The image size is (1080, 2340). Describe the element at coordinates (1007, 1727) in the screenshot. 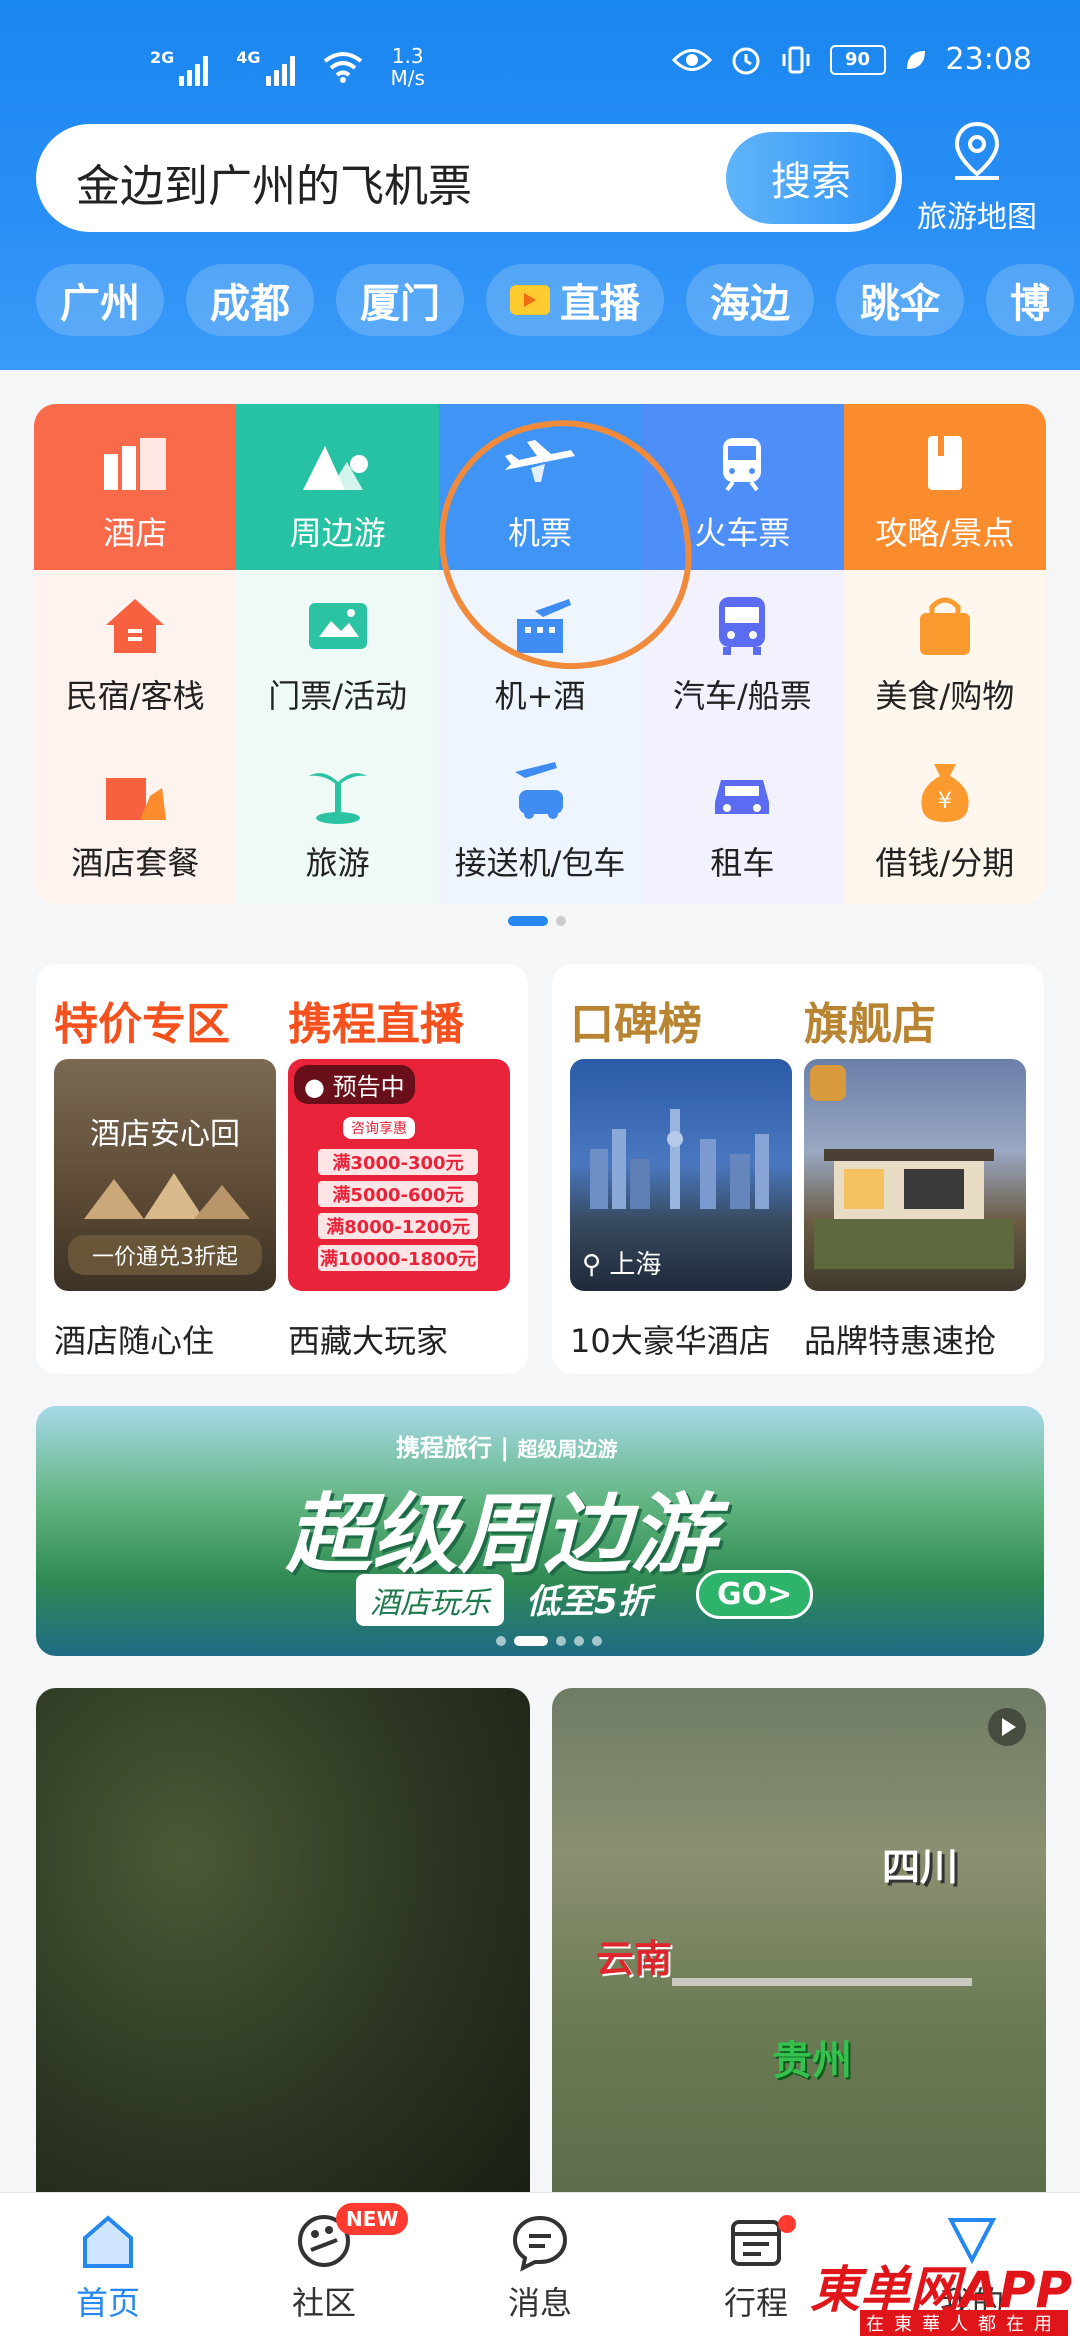

I see `video-play-icon` at that location.